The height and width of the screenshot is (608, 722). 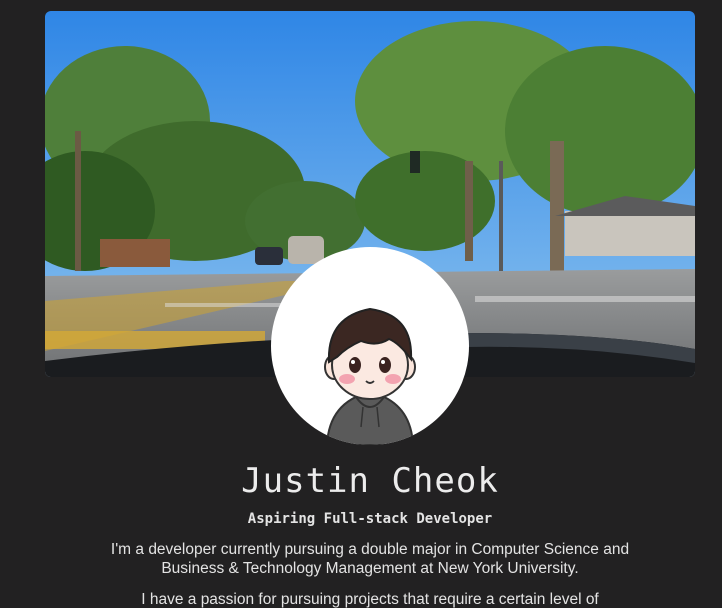 I want to click on profile-name: Justin Cheok, so click(x=370, y=481).